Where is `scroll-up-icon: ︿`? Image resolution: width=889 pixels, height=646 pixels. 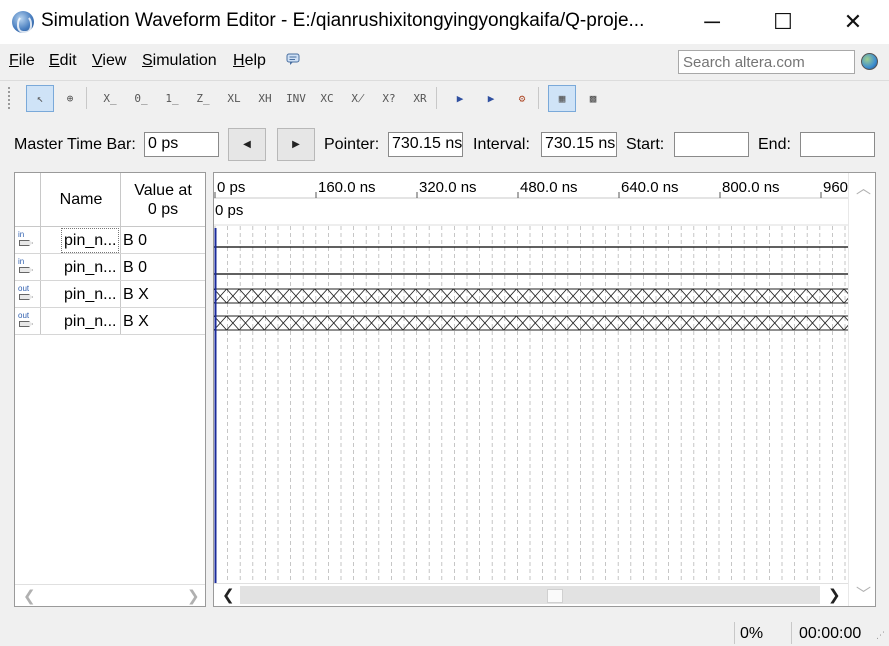
scroll-up-icon: ︿ is located at coordinates (863, 187).